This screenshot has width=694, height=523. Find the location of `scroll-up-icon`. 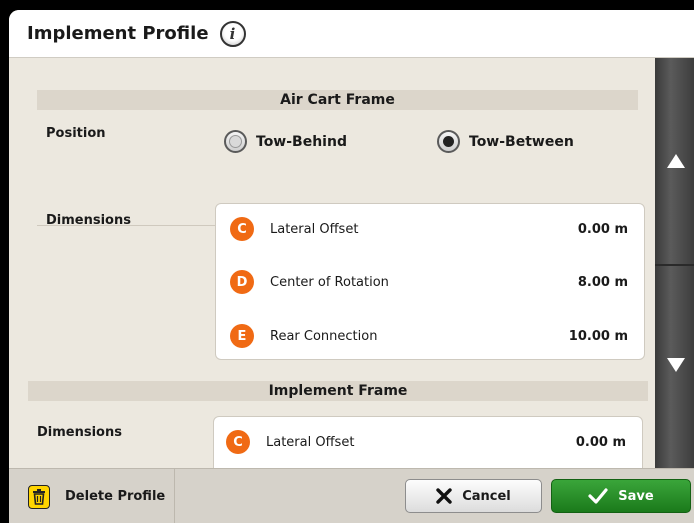

scroll-up-icon is located at coordinates (676, 161).